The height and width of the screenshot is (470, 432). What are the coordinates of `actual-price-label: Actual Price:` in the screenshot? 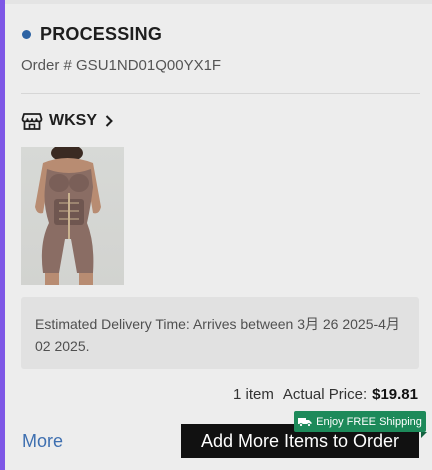 It's located at (325, 394).